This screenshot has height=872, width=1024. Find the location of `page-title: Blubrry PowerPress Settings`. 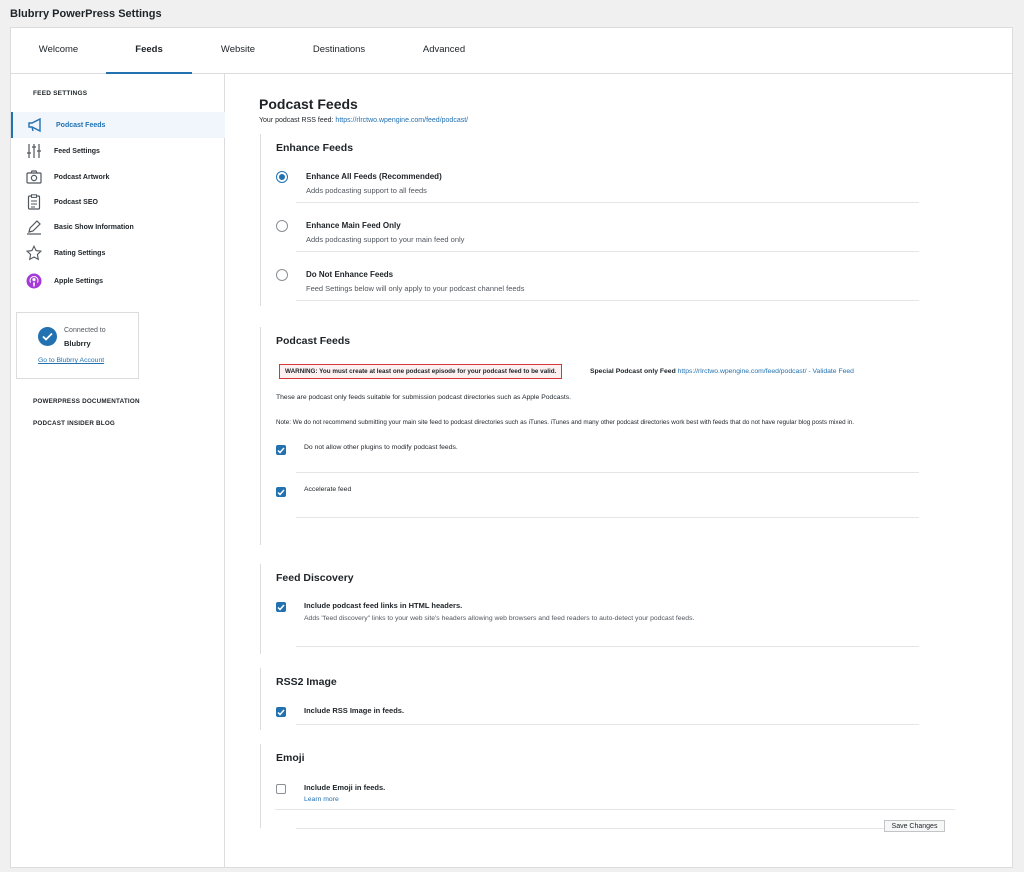

page-title: Blubrry PowerPress Settings is located at coordinates (86, 14).